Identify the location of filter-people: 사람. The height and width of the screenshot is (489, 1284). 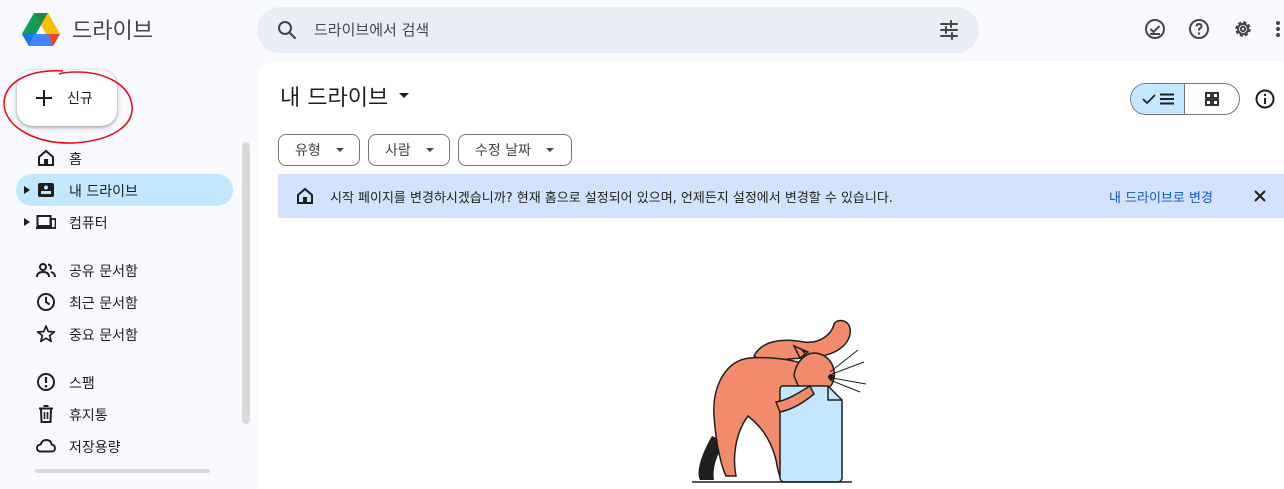
(409, 150).